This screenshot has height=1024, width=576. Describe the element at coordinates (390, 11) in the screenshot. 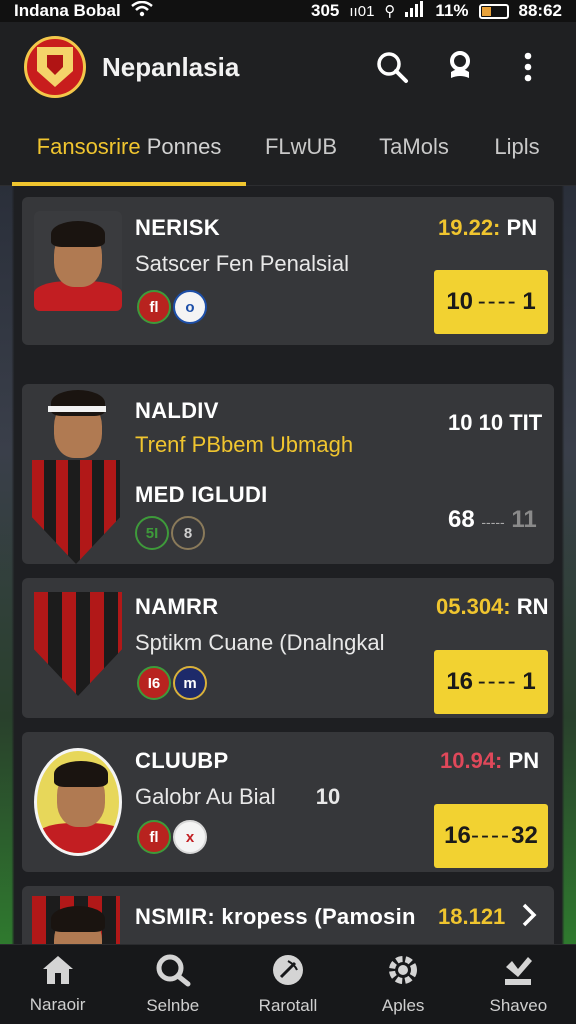

I see `bluetooth-icon: ⚲` at that location.